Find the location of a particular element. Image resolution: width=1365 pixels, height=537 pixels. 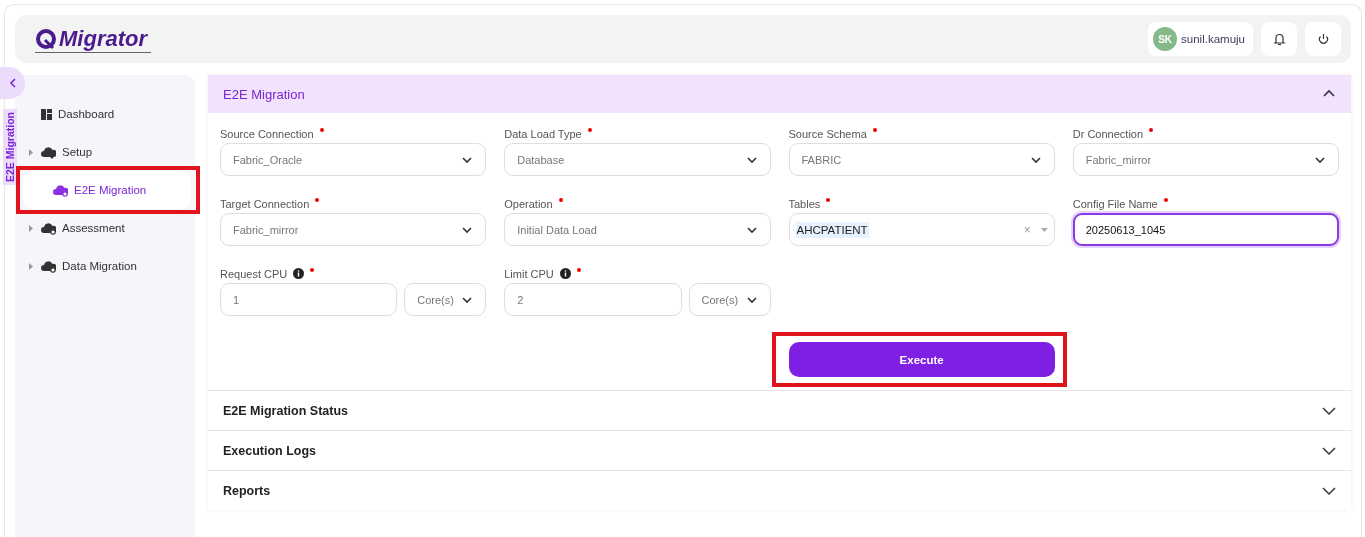

bell-icon is located at coordinates (1279, 39).